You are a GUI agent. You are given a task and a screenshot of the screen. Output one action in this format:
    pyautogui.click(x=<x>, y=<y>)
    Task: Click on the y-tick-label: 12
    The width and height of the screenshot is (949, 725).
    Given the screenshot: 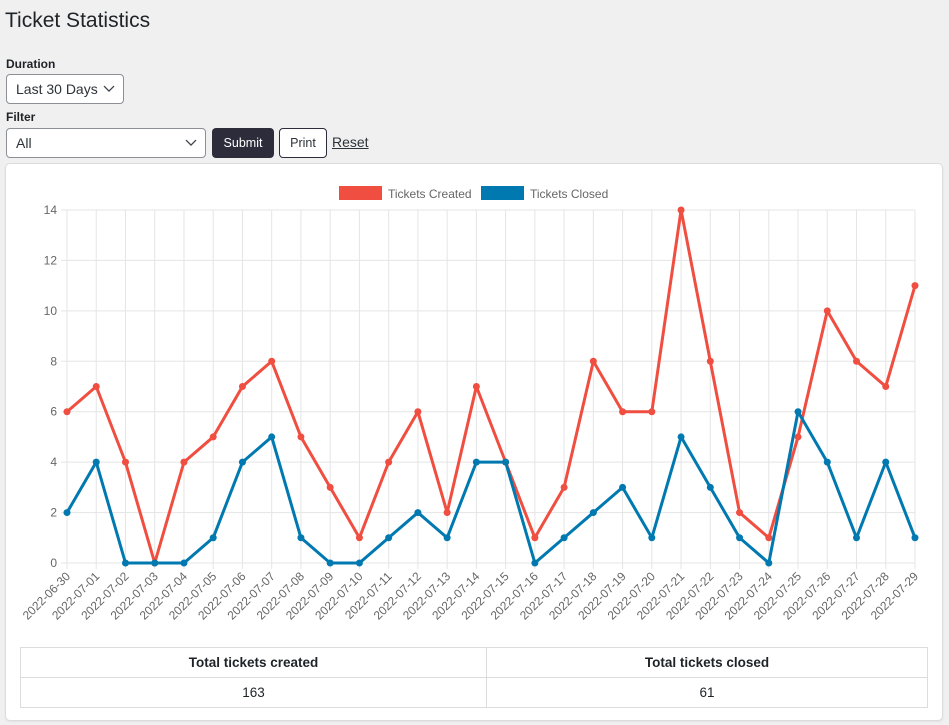 What is the action you would take?
    pyautogui.click(x=51, y=260)
    